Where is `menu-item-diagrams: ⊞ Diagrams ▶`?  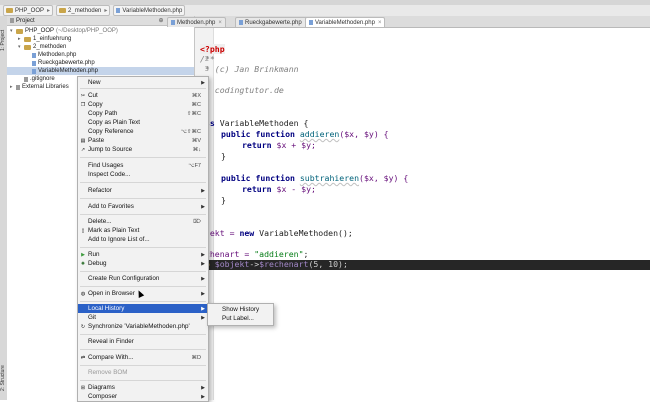 menu-item-diagrams: ⊞ Diagrams ▶ is located at coordinates (143, 387).